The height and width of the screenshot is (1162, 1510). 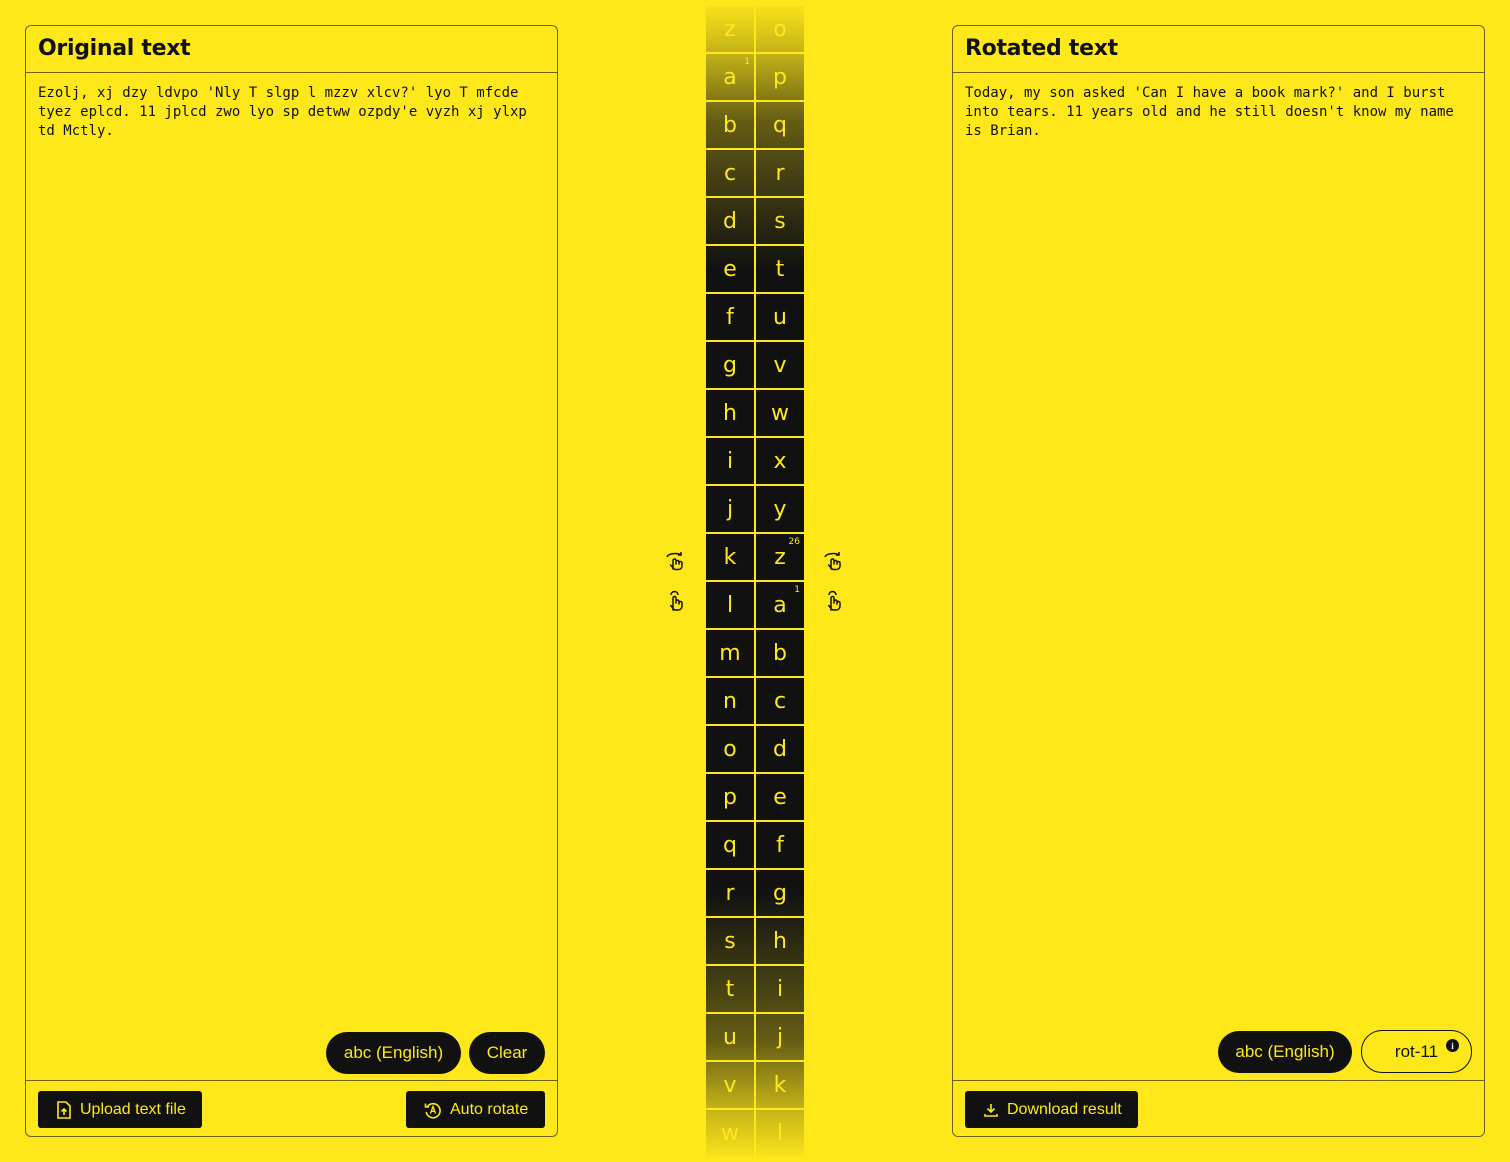 What do you see at coordinates (780, 749) in the screenshot?
I see `wheel-right-letter: d` at bounding box center [780, 749].